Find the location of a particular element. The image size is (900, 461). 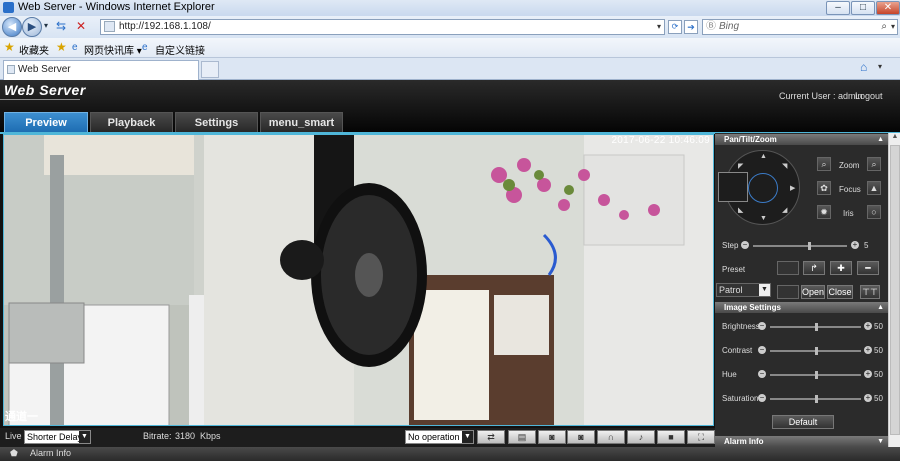

record-button: ▤ is located at coordinates (522, 437).